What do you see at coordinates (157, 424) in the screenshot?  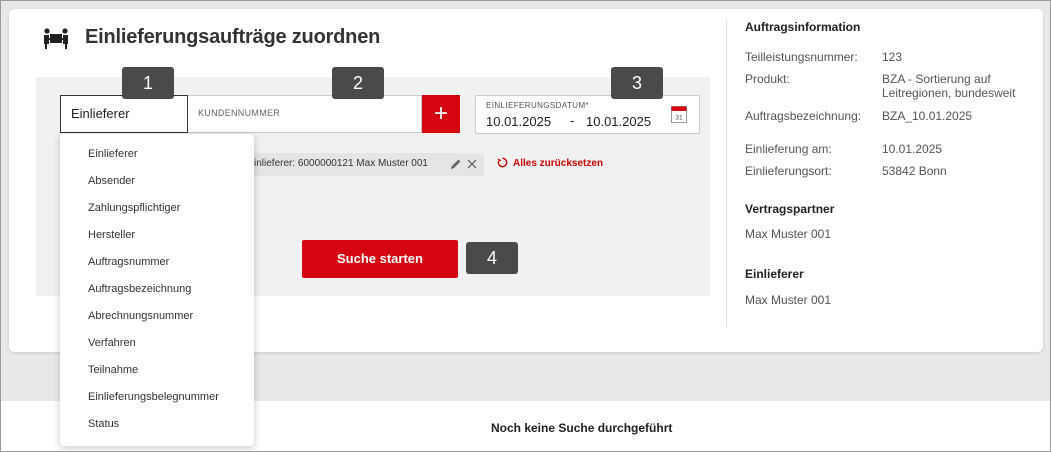 I see `dropdown-option-status: Status` at bounding box center [157, 424].